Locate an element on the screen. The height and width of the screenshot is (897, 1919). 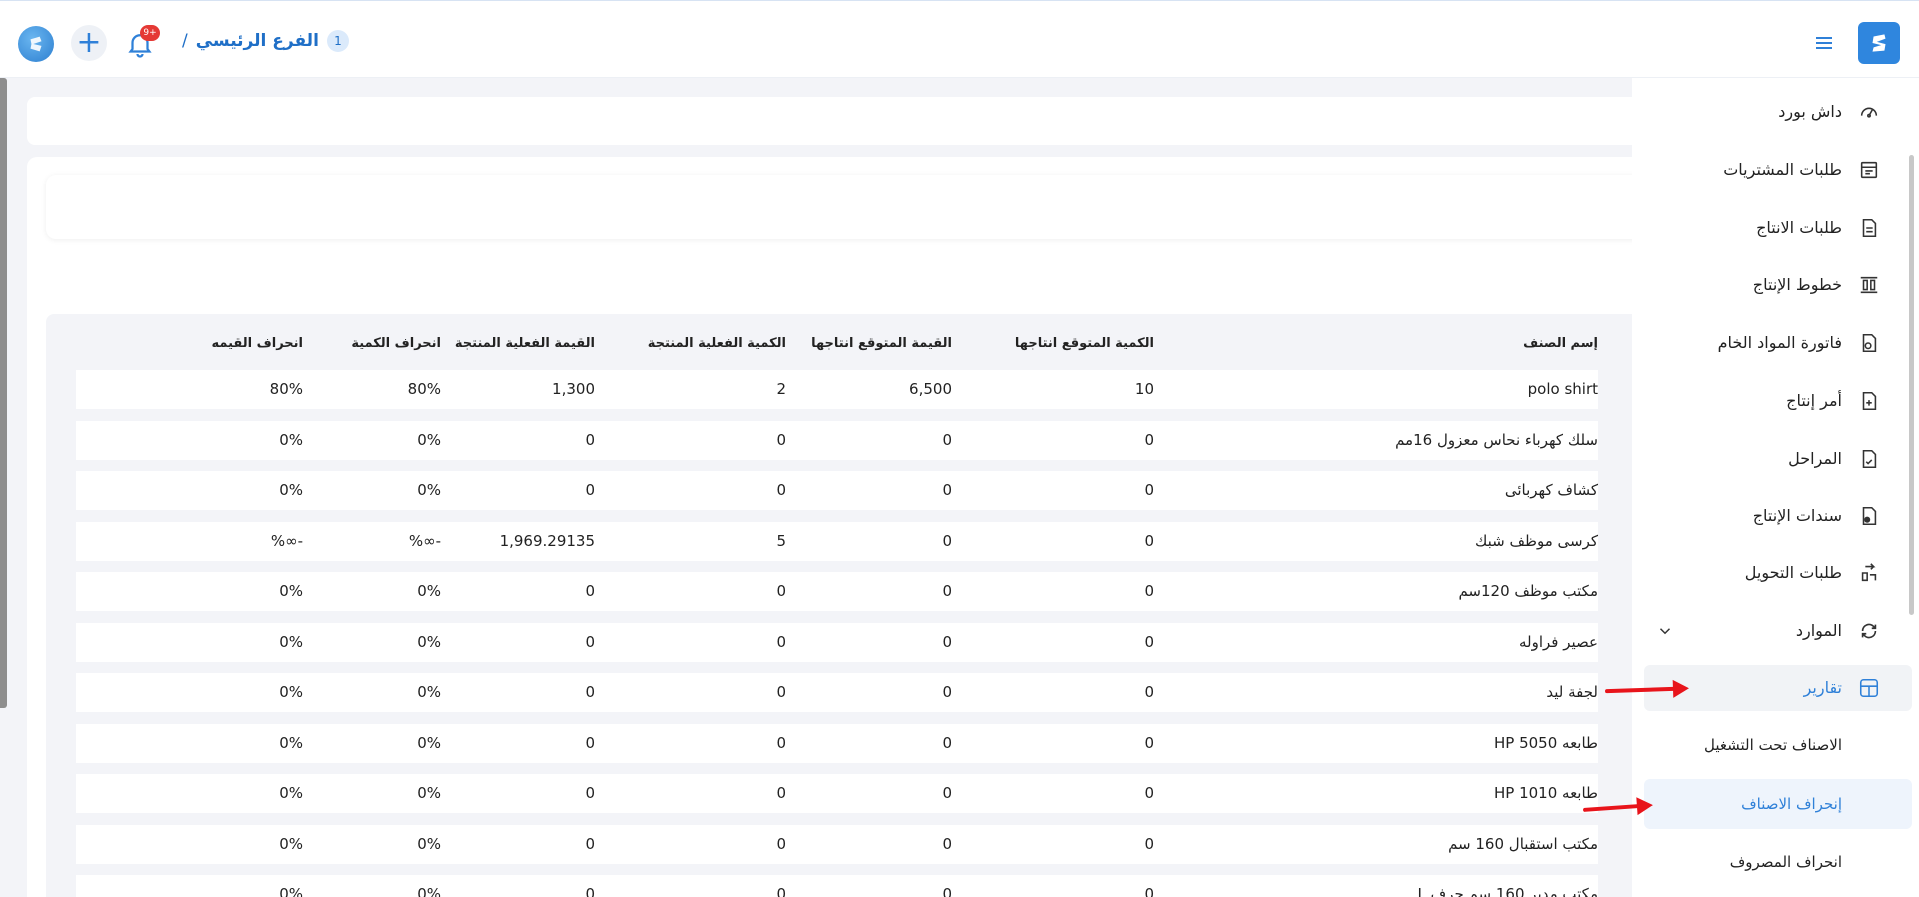
sidebar-subitem-items-in-progress: الاصناف تحت التشغيل is located at coordinates (1778, 745).